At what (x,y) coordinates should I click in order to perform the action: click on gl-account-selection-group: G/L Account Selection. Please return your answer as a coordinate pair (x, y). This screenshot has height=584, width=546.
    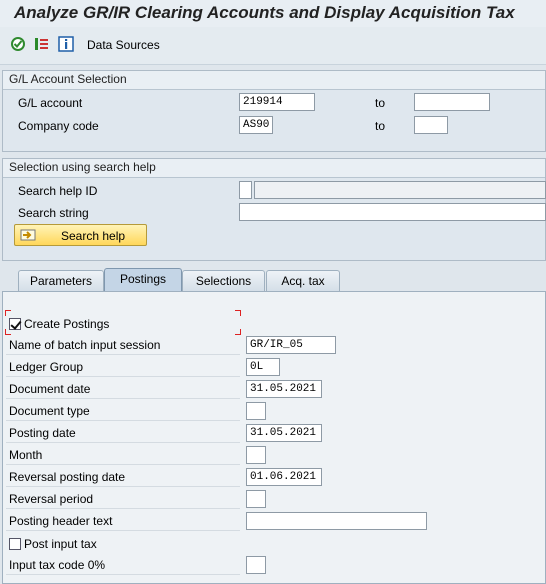
    Looking at the image, I should click on (274, 111).